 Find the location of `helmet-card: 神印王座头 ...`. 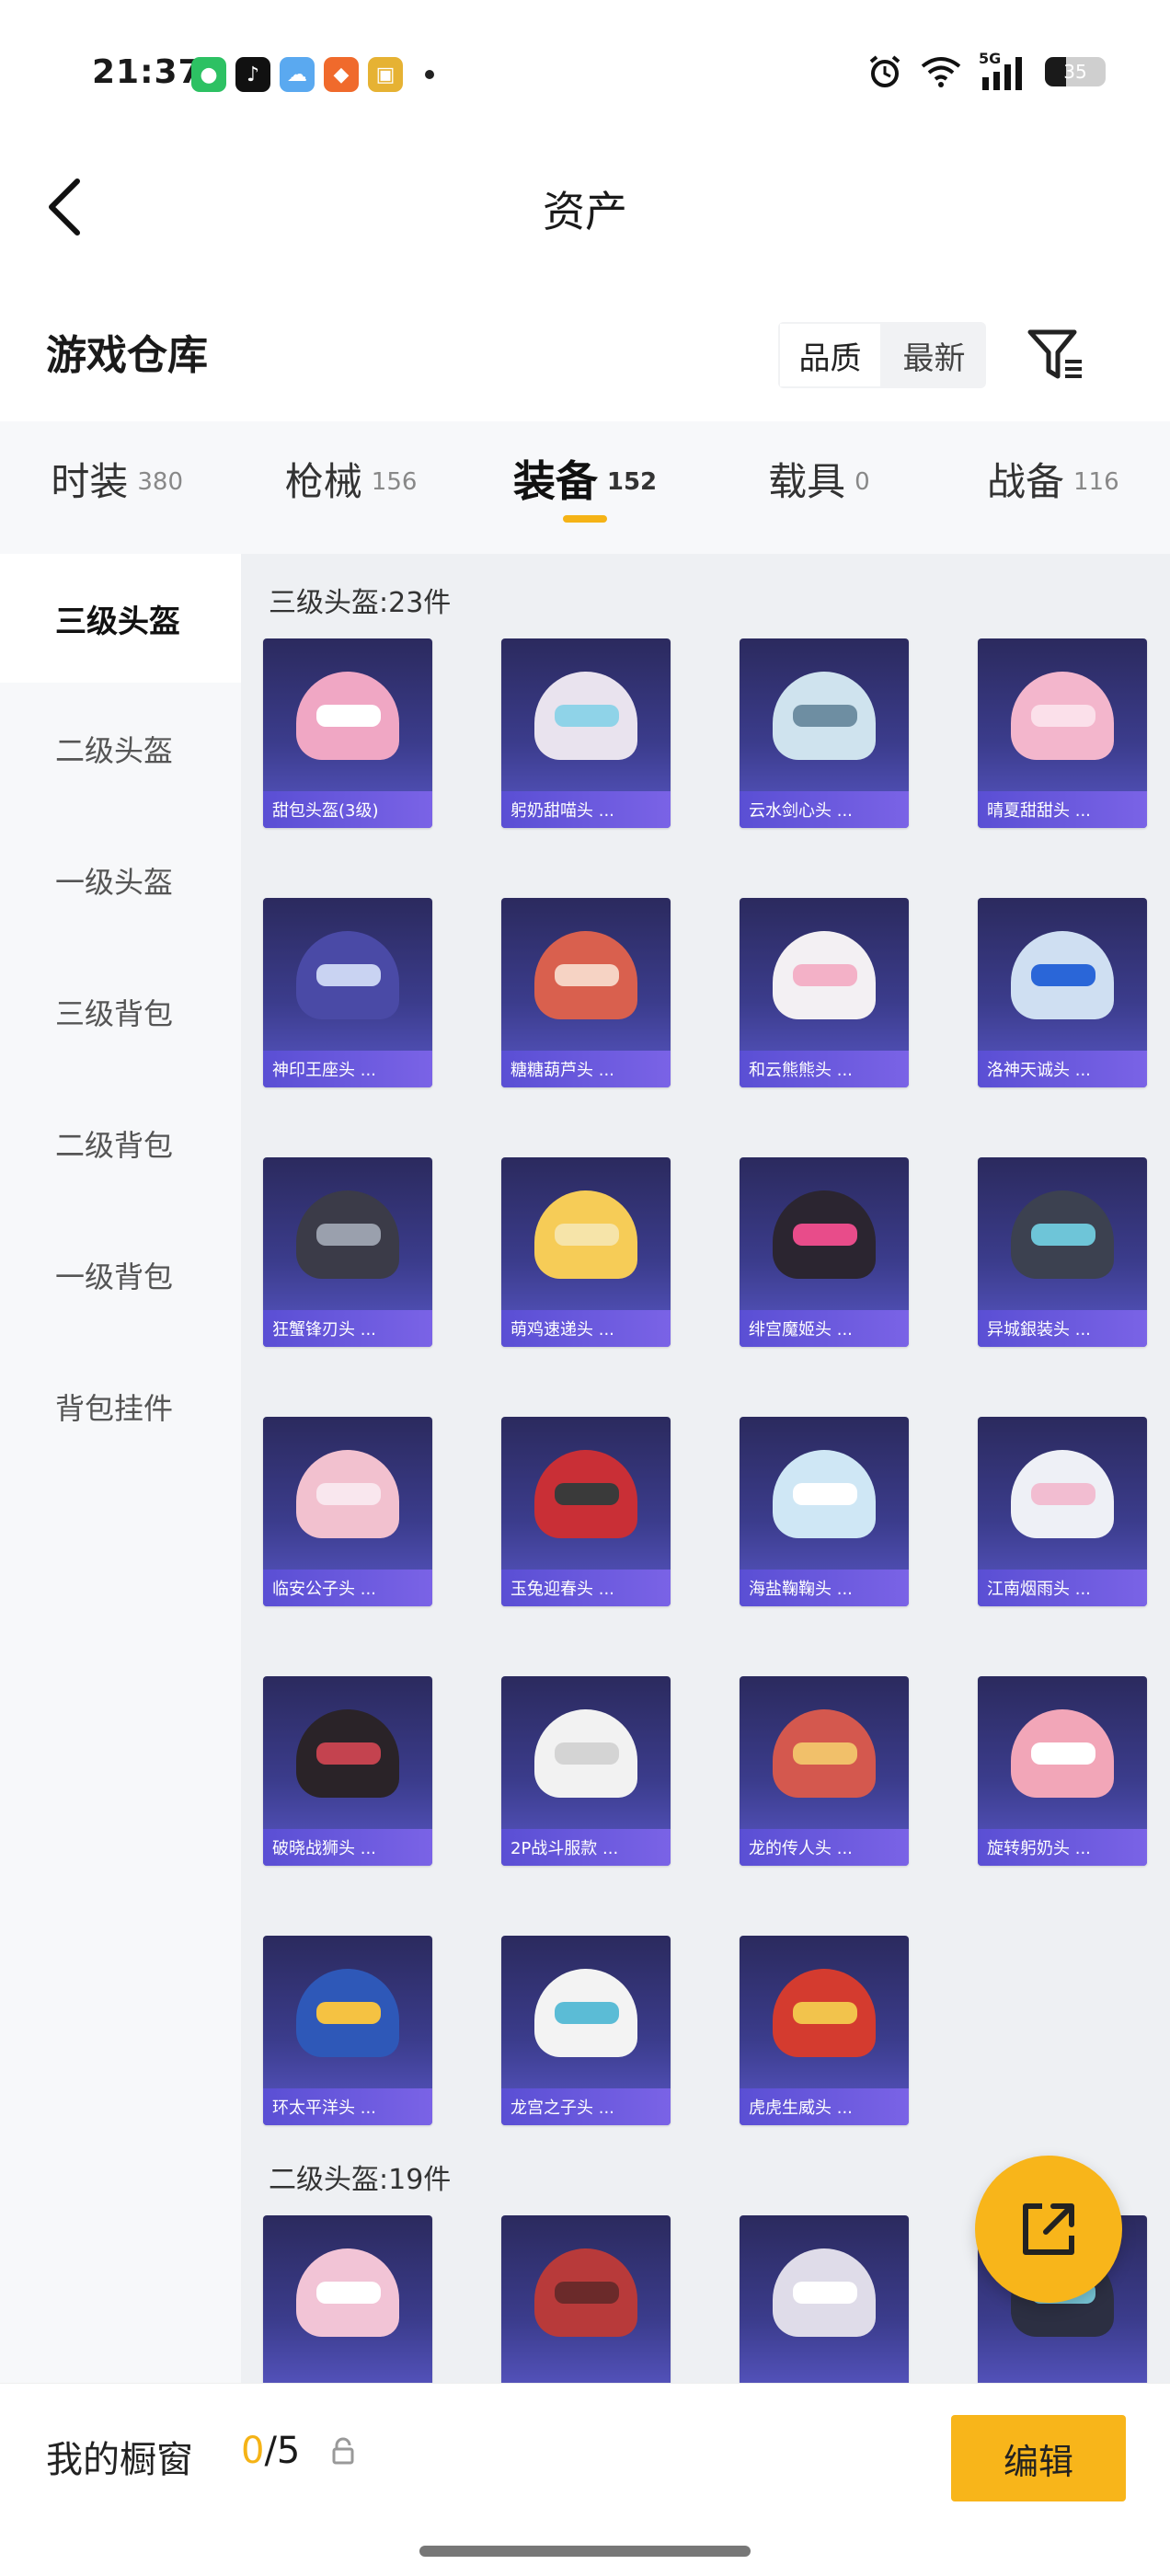

helmet-card: 神印王座头 ... is located at coordinates (347, 993).